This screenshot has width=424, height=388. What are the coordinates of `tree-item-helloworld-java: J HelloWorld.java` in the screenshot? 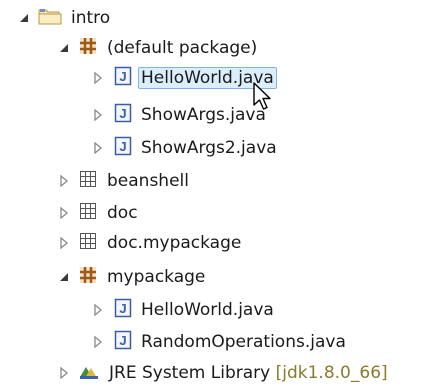 It's located at (184, 78).